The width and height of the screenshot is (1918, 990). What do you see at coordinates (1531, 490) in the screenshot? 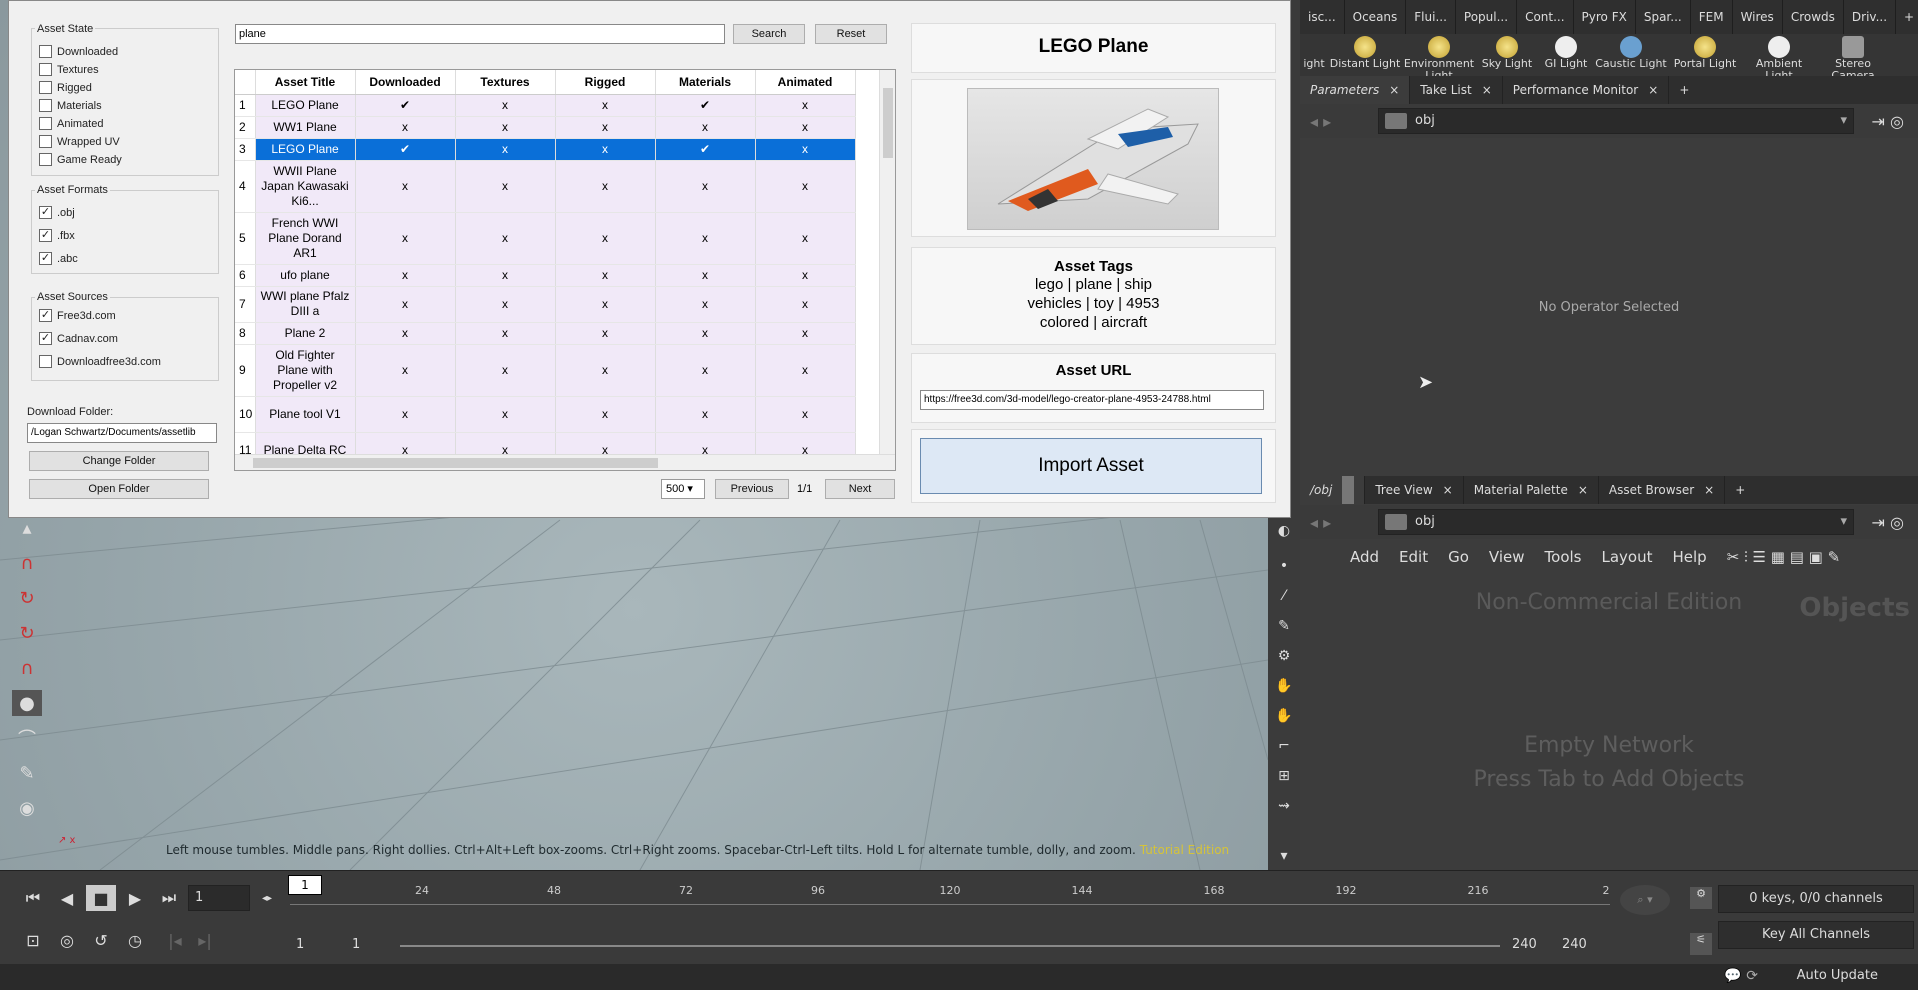
I see `tab-material-palette: Material Palette ×` at bounding box center [1531, 490].